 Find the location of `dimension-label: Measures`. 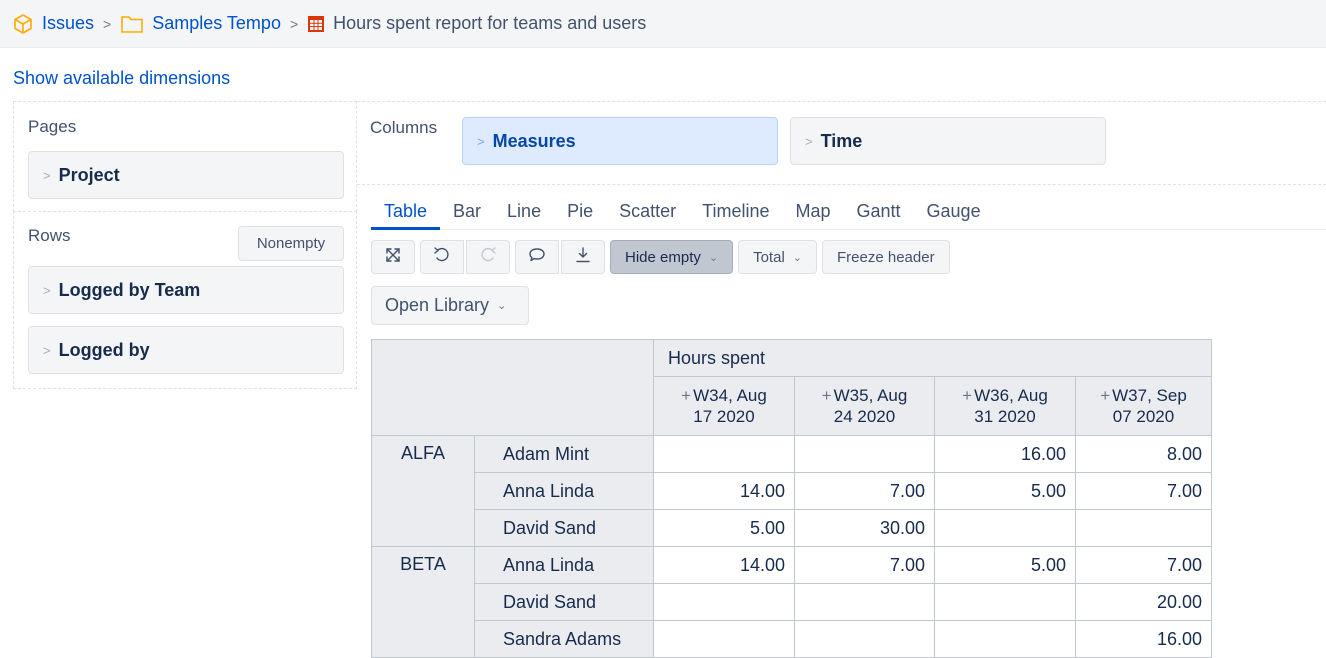

dimension-label: Measures is located at coordinates (534, 140).